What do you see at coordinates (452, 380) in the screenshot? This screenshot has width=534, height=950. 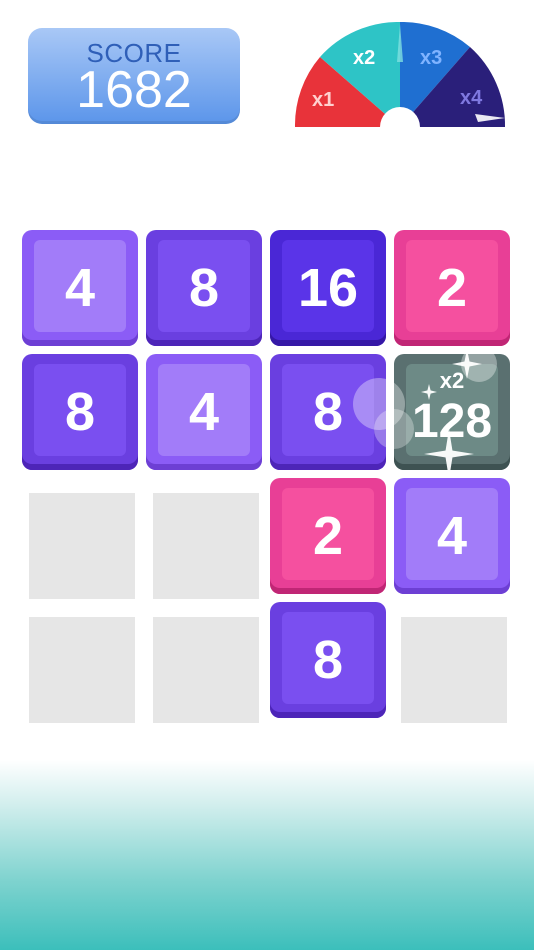 I see `tile-multiplier-badge: x2` at bounding box center [452, 380].